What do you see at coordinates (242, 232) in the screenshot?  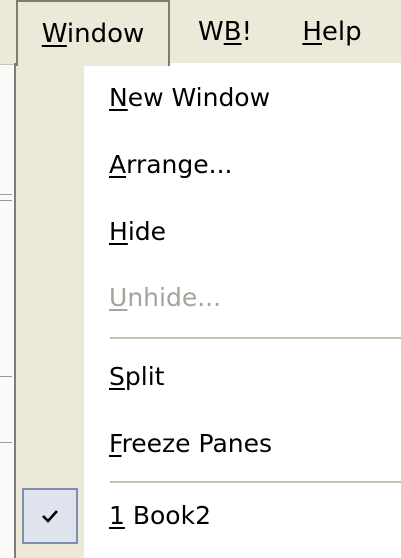 I see `menu-item-hide: Hide` at bounding box center [242, 232].